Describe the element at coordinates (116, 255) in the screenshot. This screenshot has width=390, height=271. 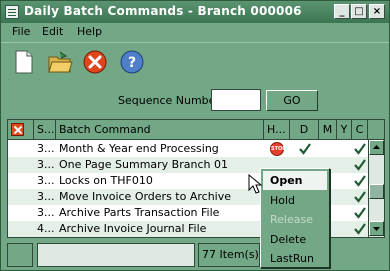
I see `status-progress-panel` at that location.